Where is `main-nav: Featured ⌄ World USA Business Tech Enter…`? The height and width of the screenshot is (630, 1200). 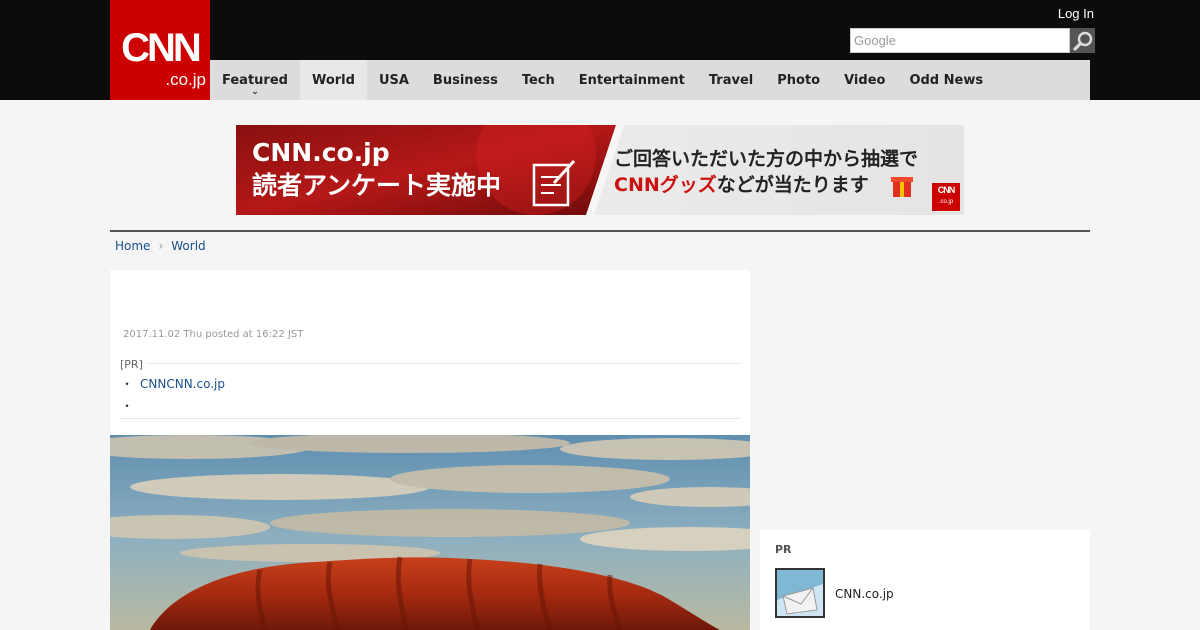 main-nav: Featured ⌄ World USA Business Tech Enter… is located at coordinates (650, 80).